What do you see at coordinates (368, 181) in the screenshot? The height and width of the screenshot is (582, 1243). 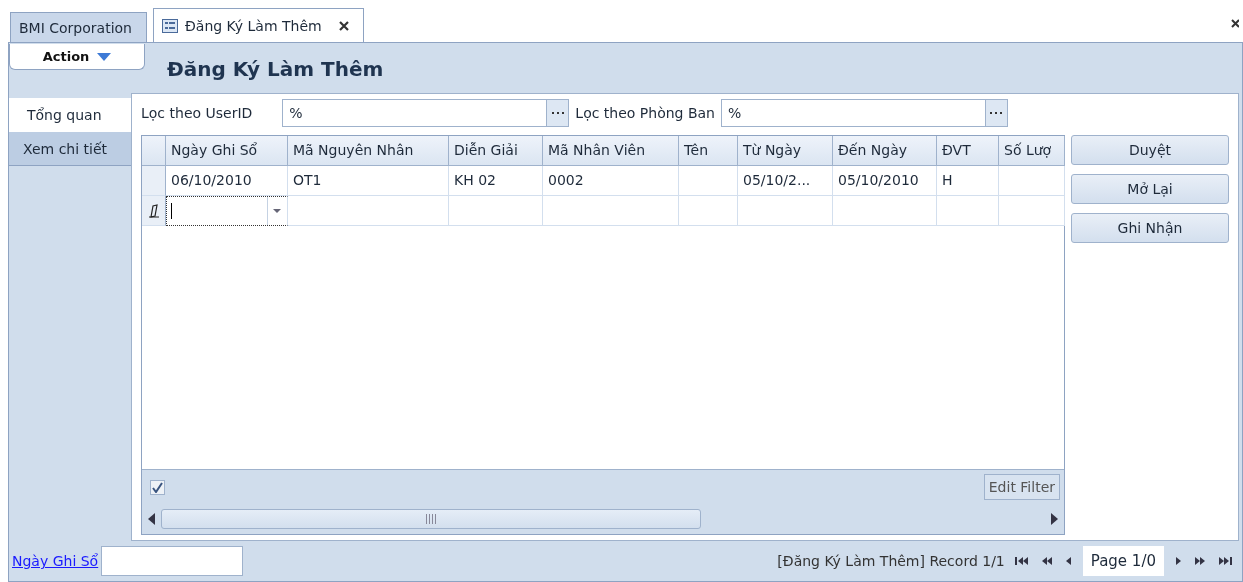 I see `table-cell: OT1` at bounding box center [368, 181].